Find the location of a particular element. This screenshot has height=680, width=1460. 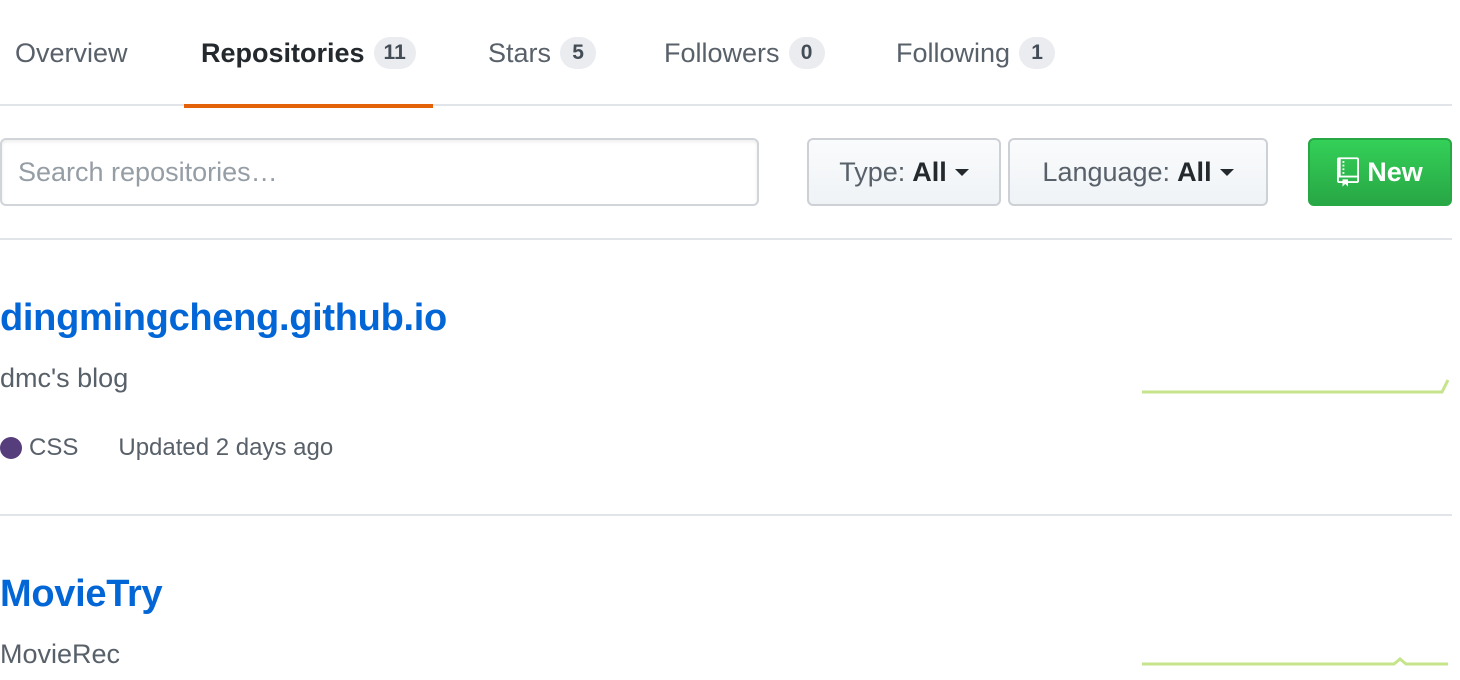

repo-updated: Updated 2 days ago is located at coordinates (226, 447).